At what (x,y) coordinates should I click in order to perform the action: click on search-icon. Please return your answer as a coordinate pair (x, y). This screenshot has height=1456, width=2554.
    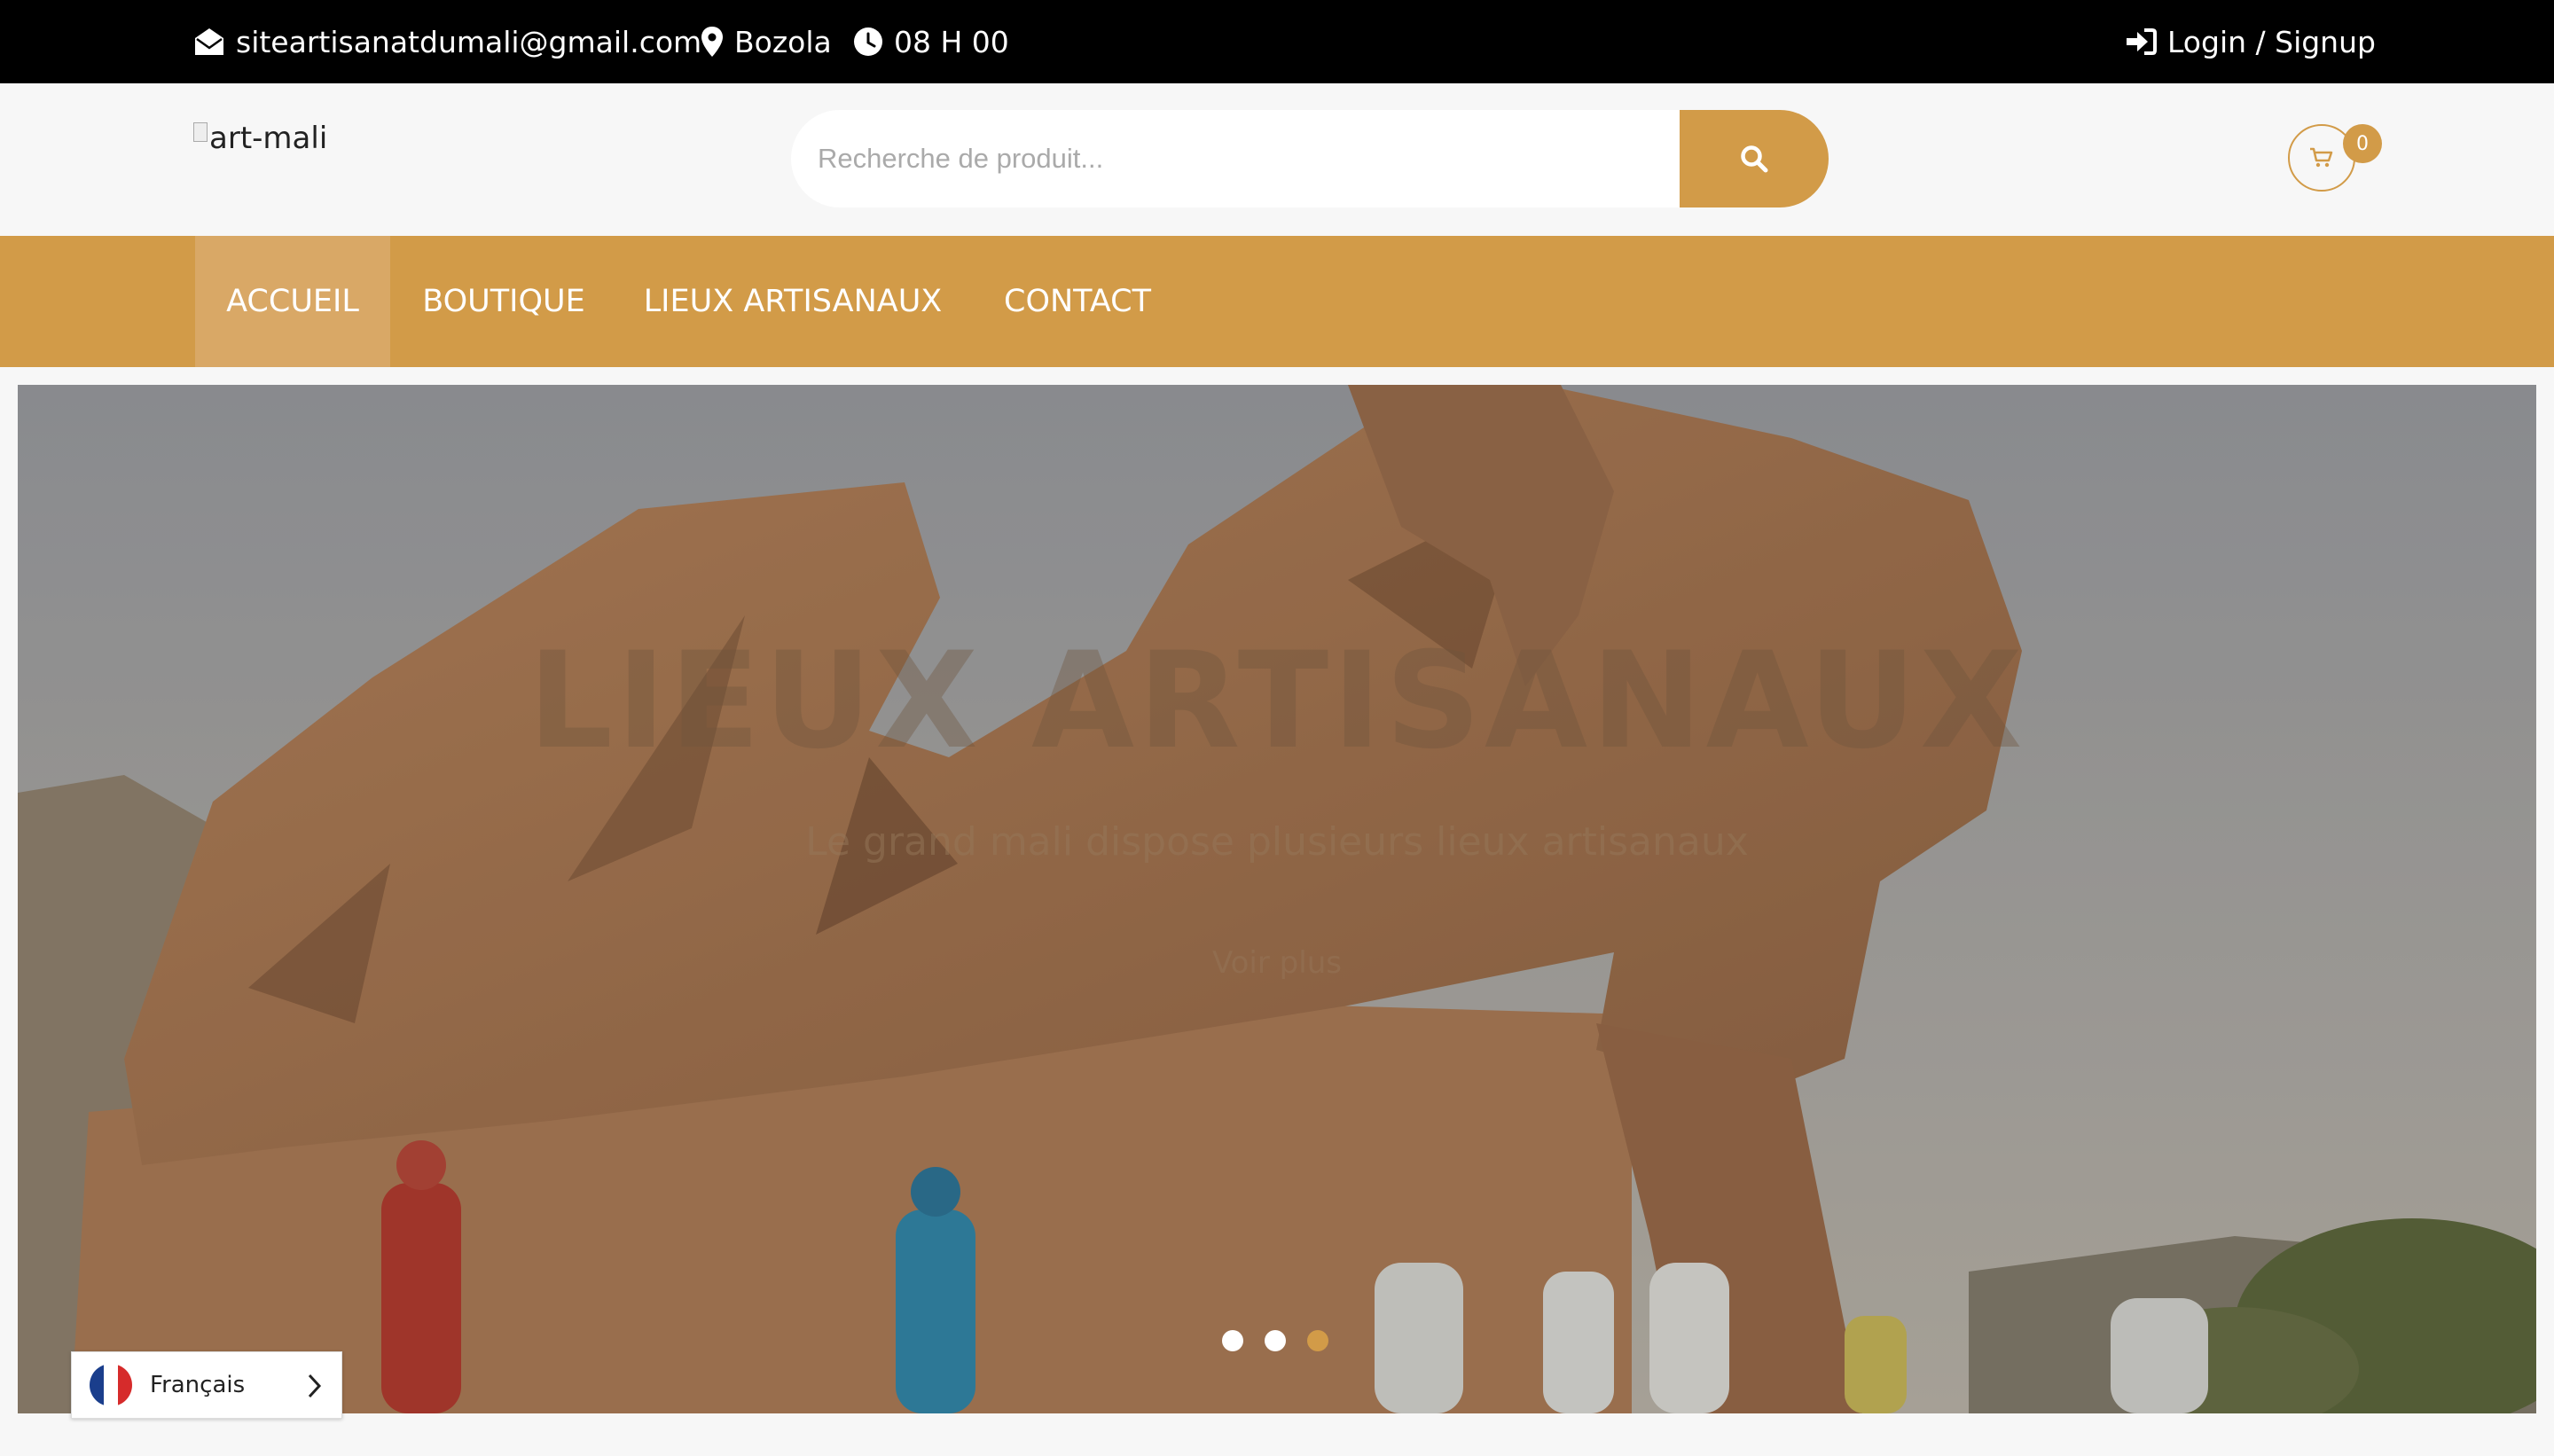
    Looking at the image, I should click on (1754, 159).